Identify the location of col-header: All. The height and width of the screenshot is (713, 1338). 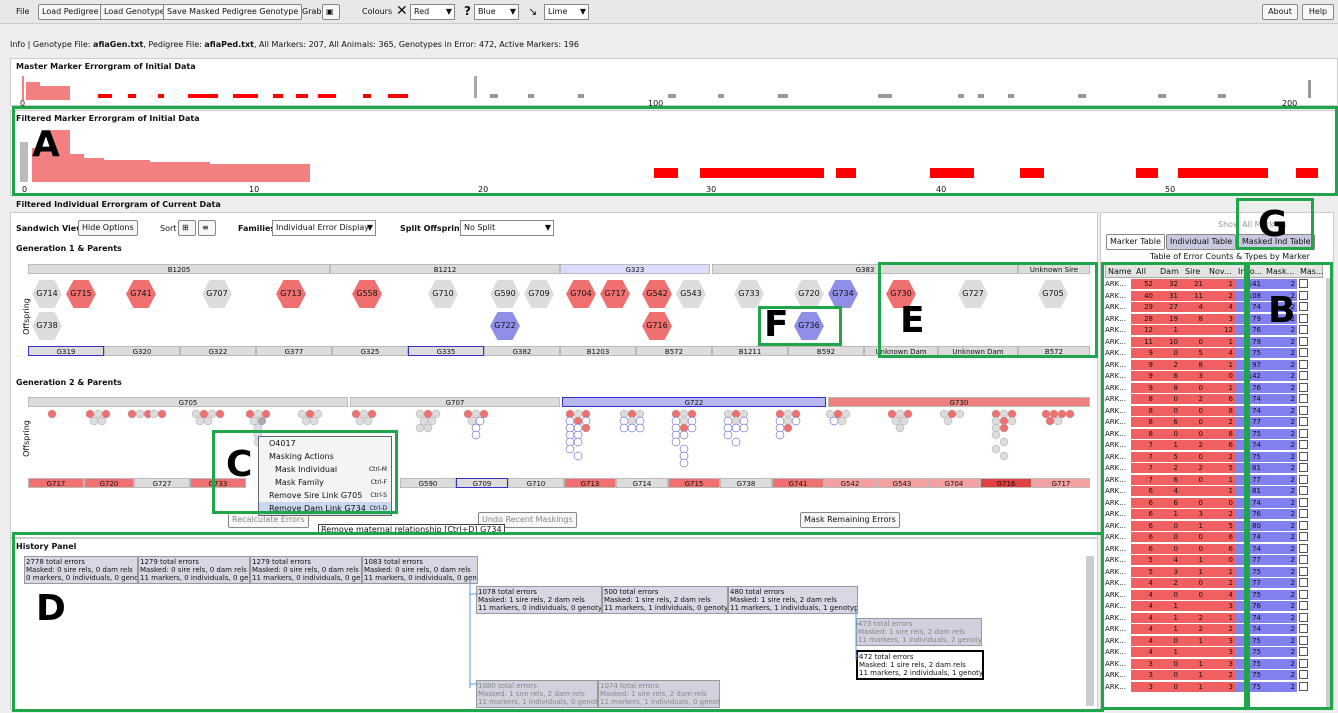
(1141, 271).